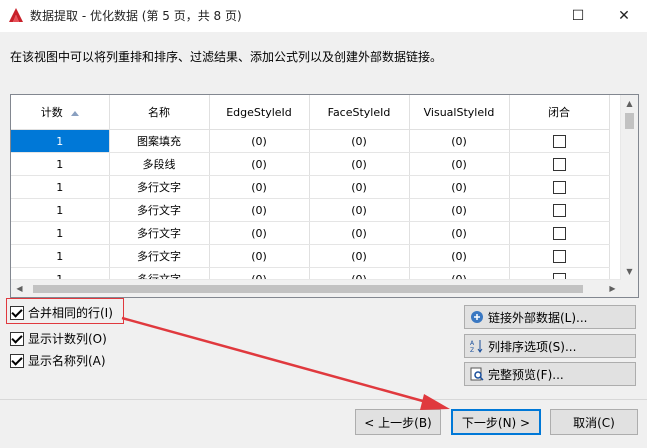 The width and height of the screenshot is (647, 448). I want to click on annotation-arrow, so click(285, 363).